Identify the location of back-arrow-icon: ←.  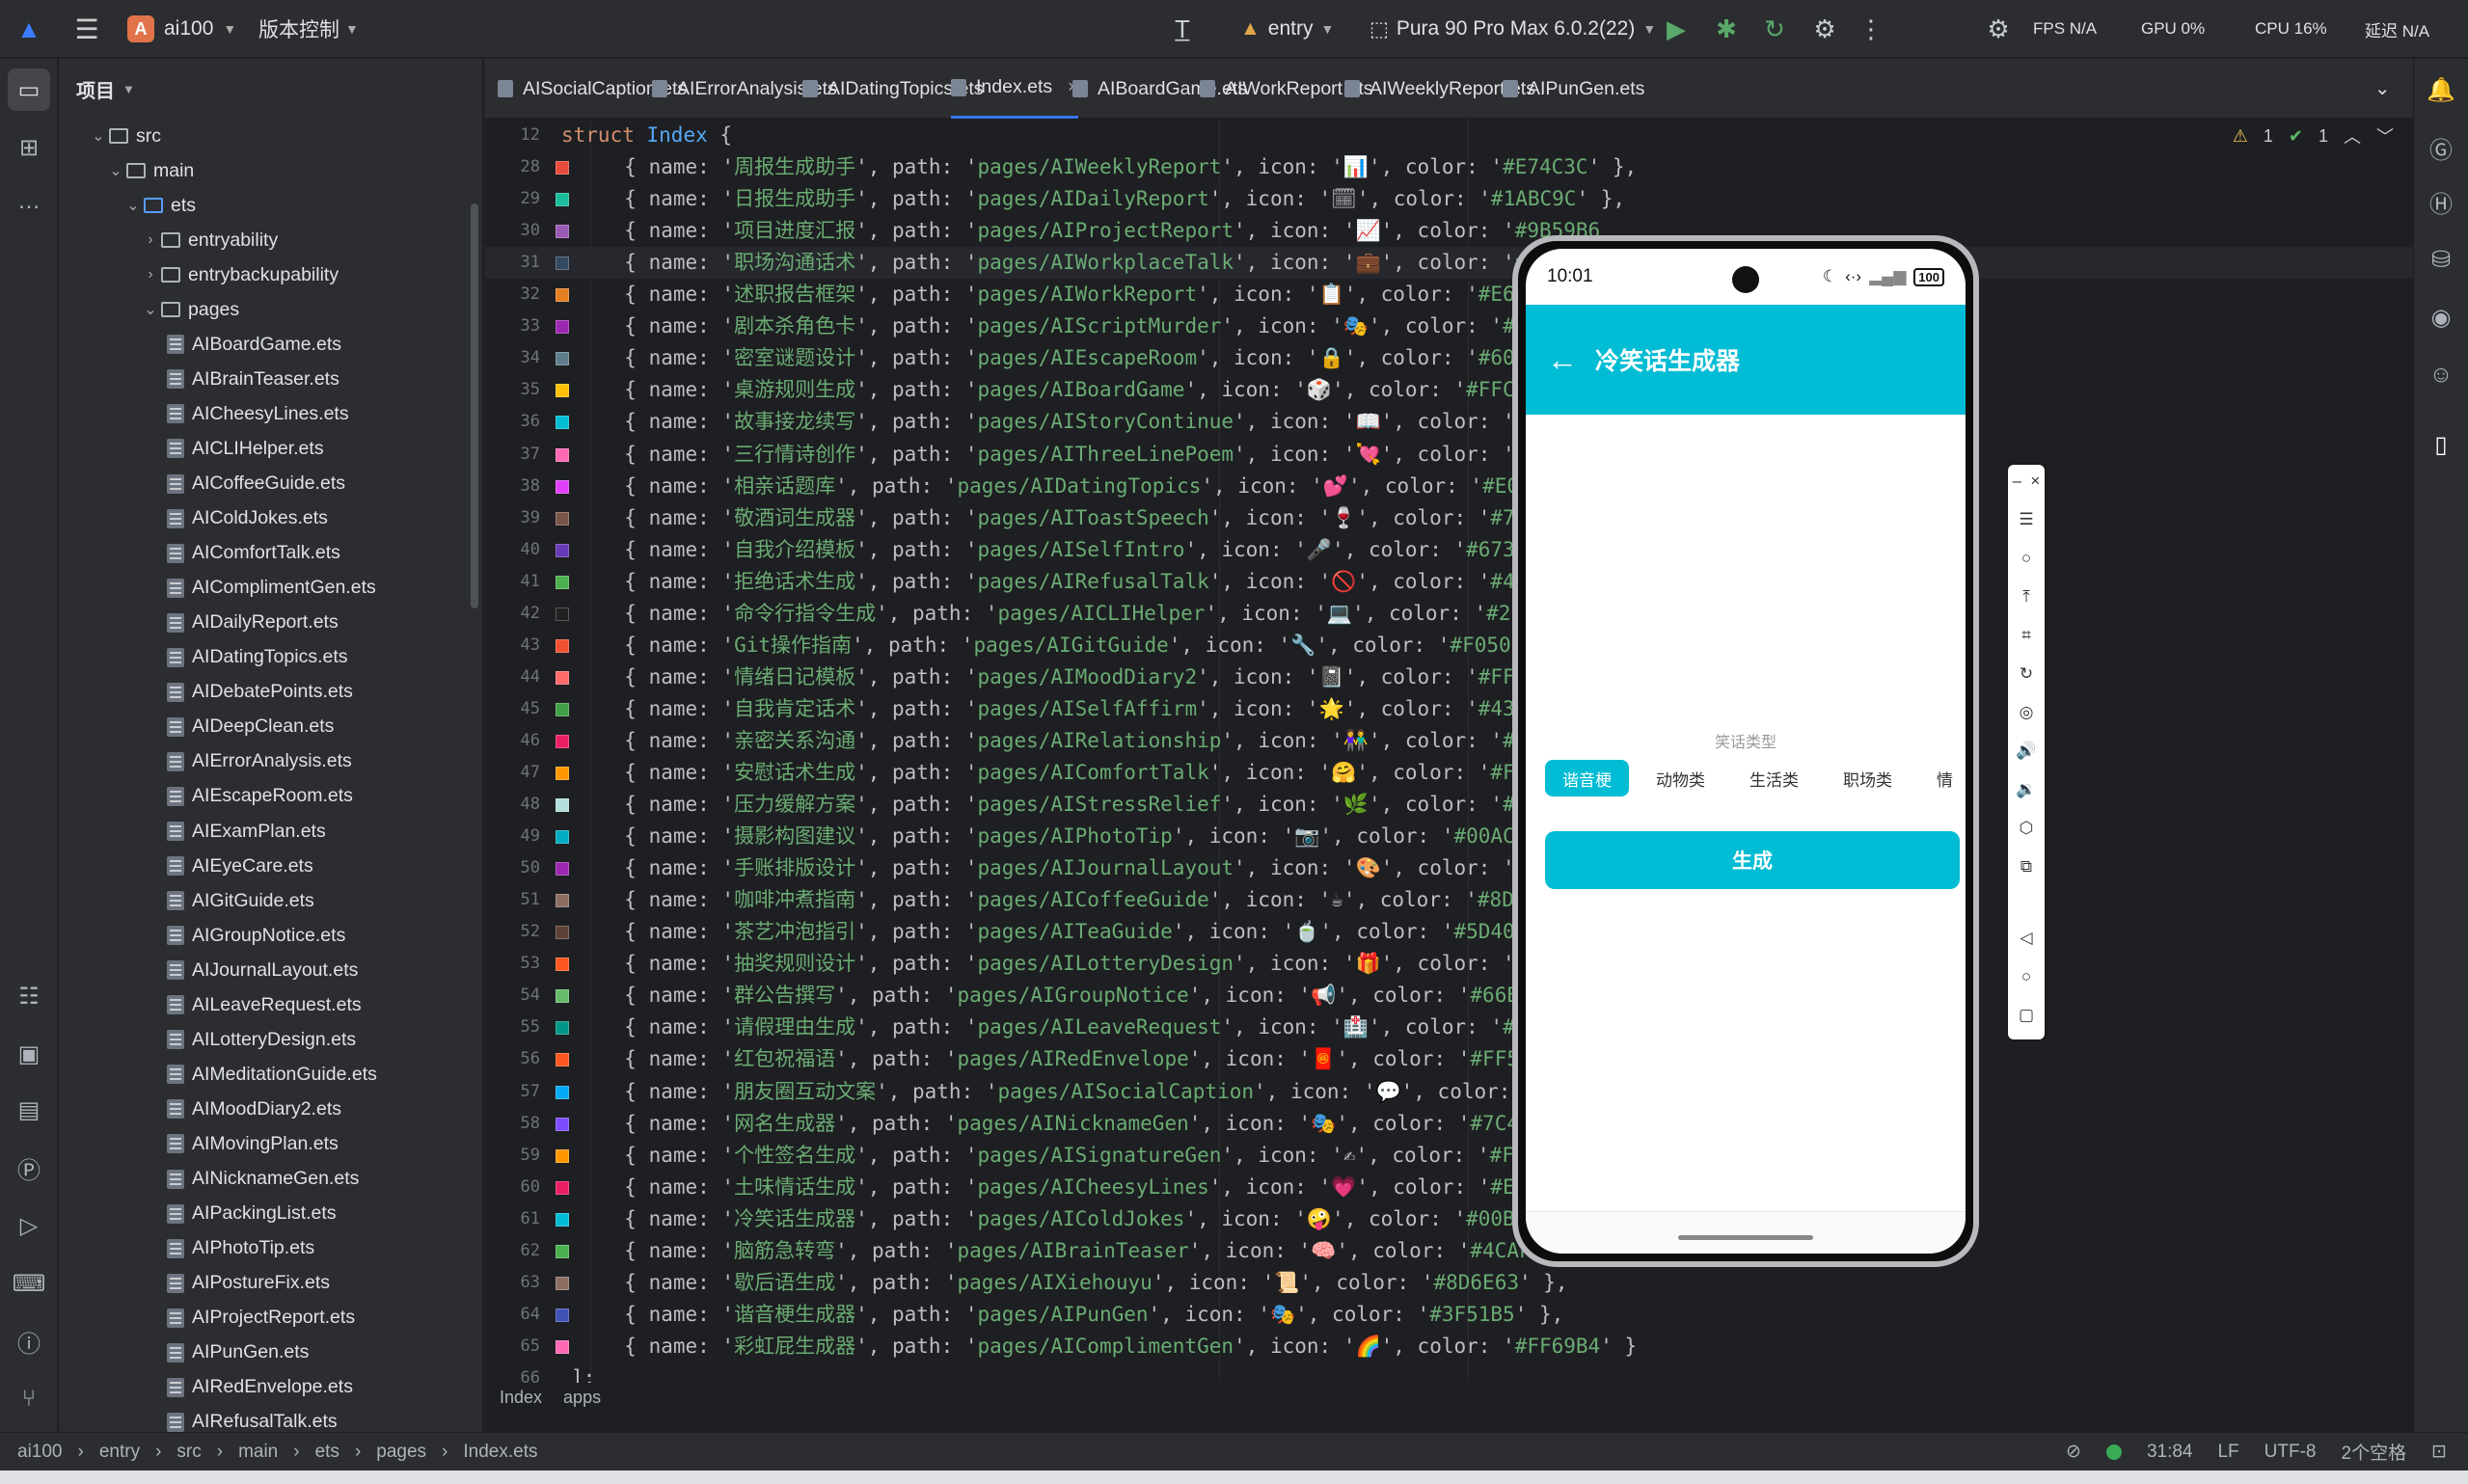
(1562, 360).